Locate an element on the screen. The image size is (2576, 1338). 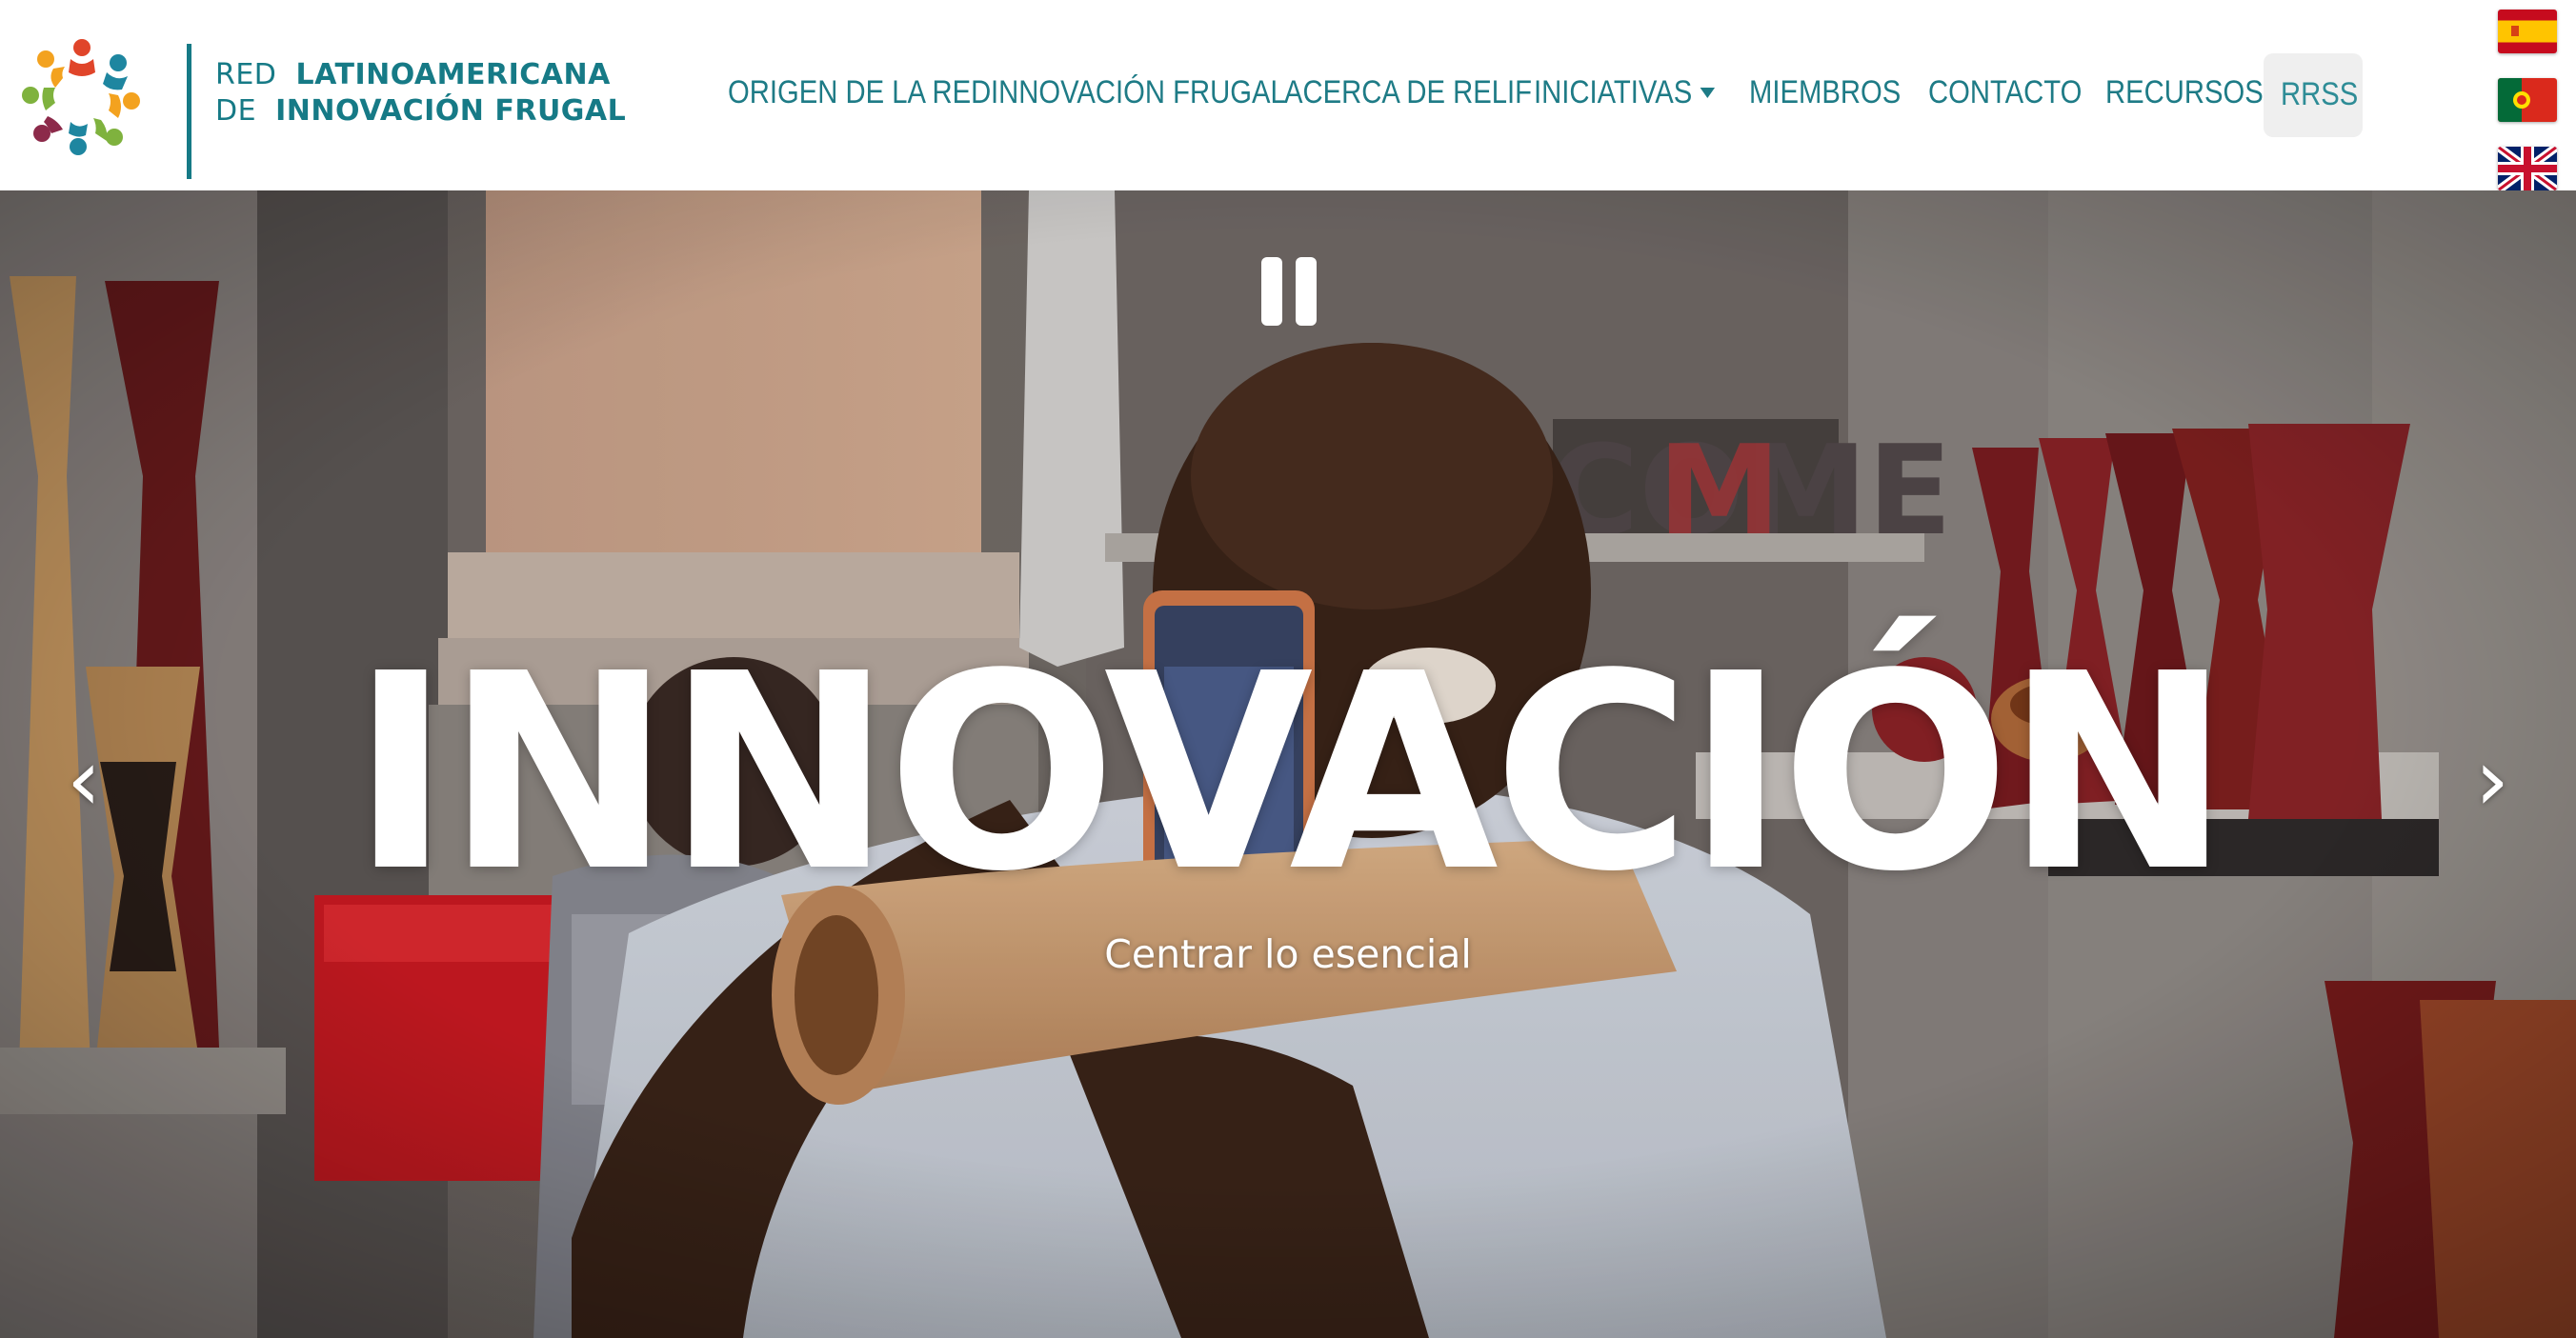
nav-iniciativas-label: INICIATIVAS is located at coordinates (1614, 92).